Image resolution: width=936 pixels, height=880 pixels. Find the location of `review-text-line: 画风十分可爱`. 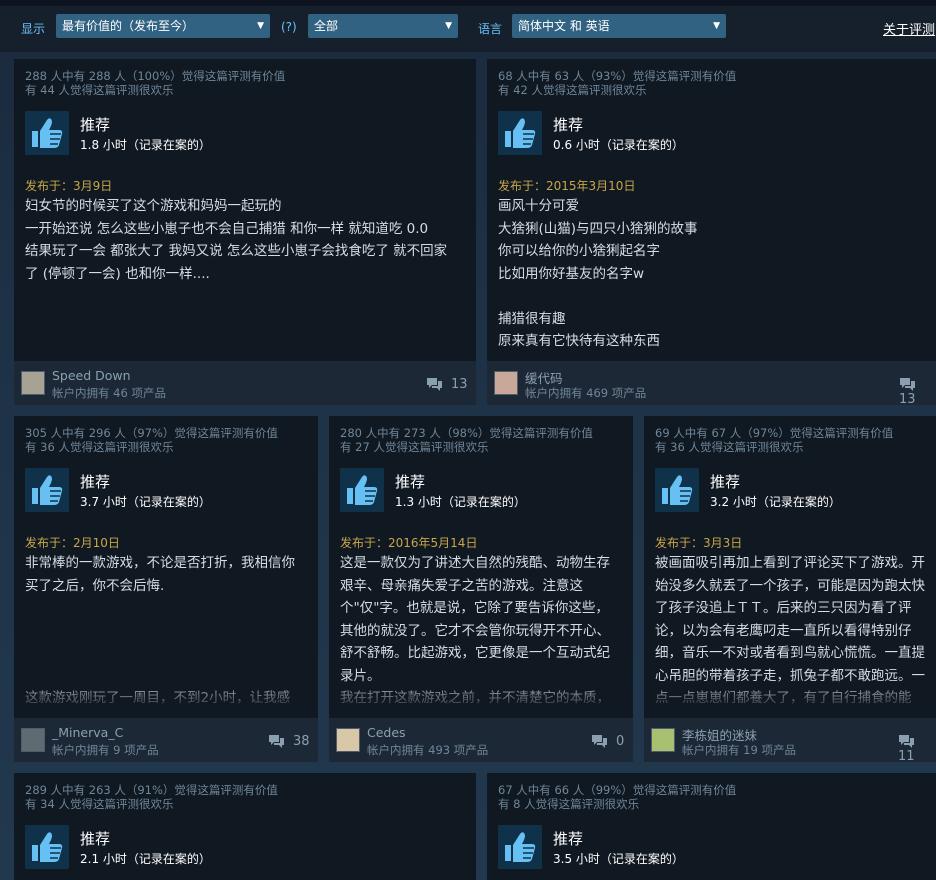

review-text-line: 画风十分可爱 is located at coordinates (538, 206).